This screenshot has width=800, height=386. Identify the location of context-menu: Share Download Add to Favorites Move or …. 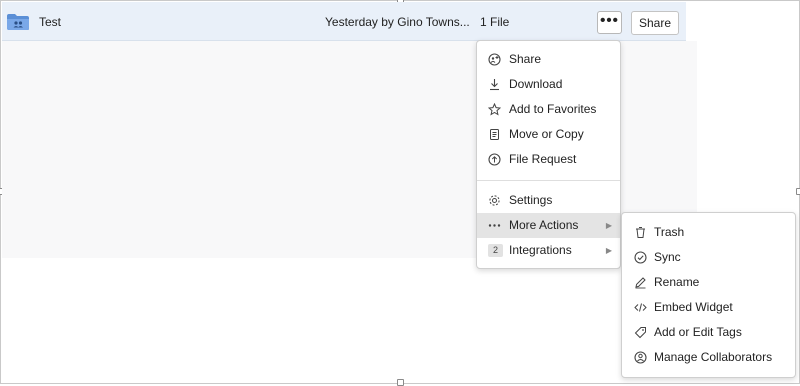
(548, 154).